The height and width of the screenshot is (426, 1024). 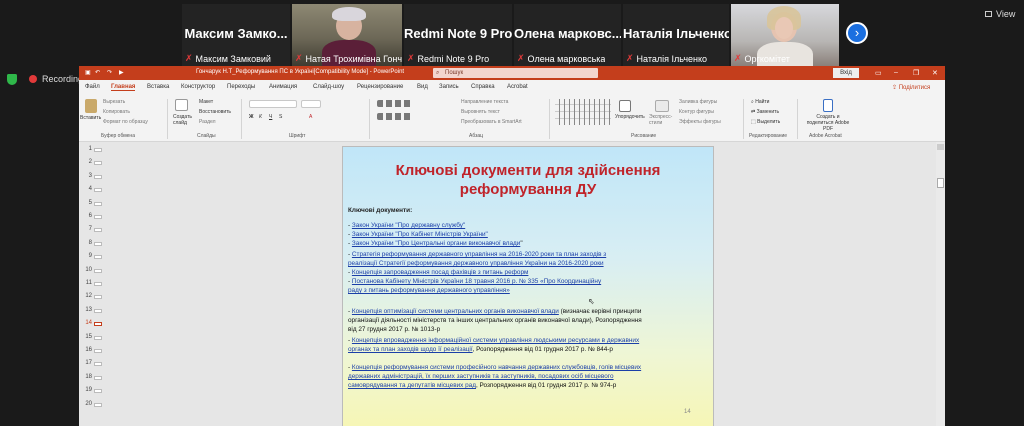 I want to click on participant-tile: Олена марковс... ✗ Олена марковська, so click(x=567, y=35).